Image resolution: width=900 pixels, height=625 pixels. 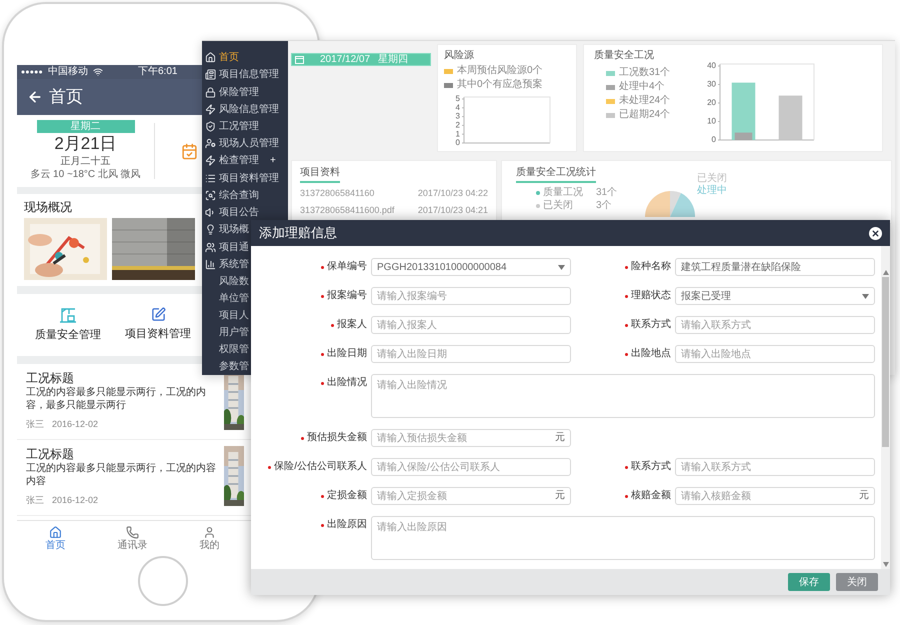 What do you see at coordinates (116, 399) in the screenshot?
I see `news-content: 工况的内容最多只能显示两行，工况的内容，最多只能显示两行` at bounding box center [116, 399].